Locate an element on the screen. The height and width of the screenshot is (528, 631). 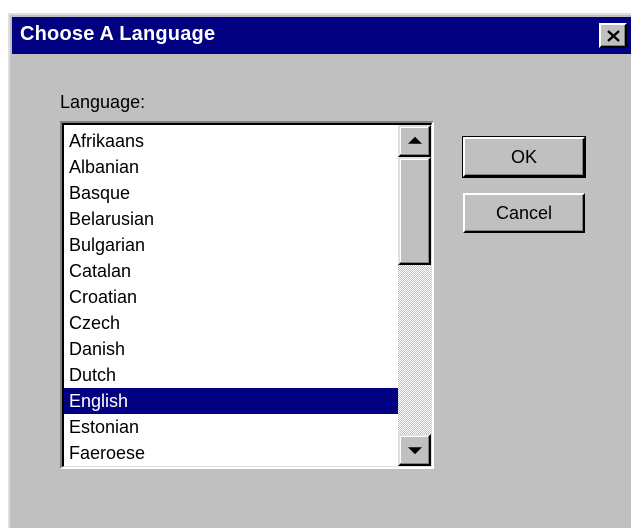
close-button is located at coordinates (613, 35).